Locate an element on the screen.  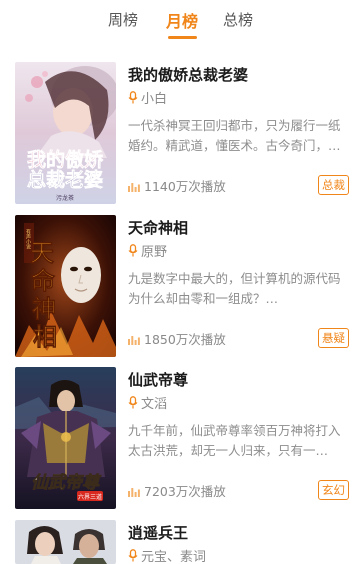
active-tab-indicator is located at coordinates (182, 37).